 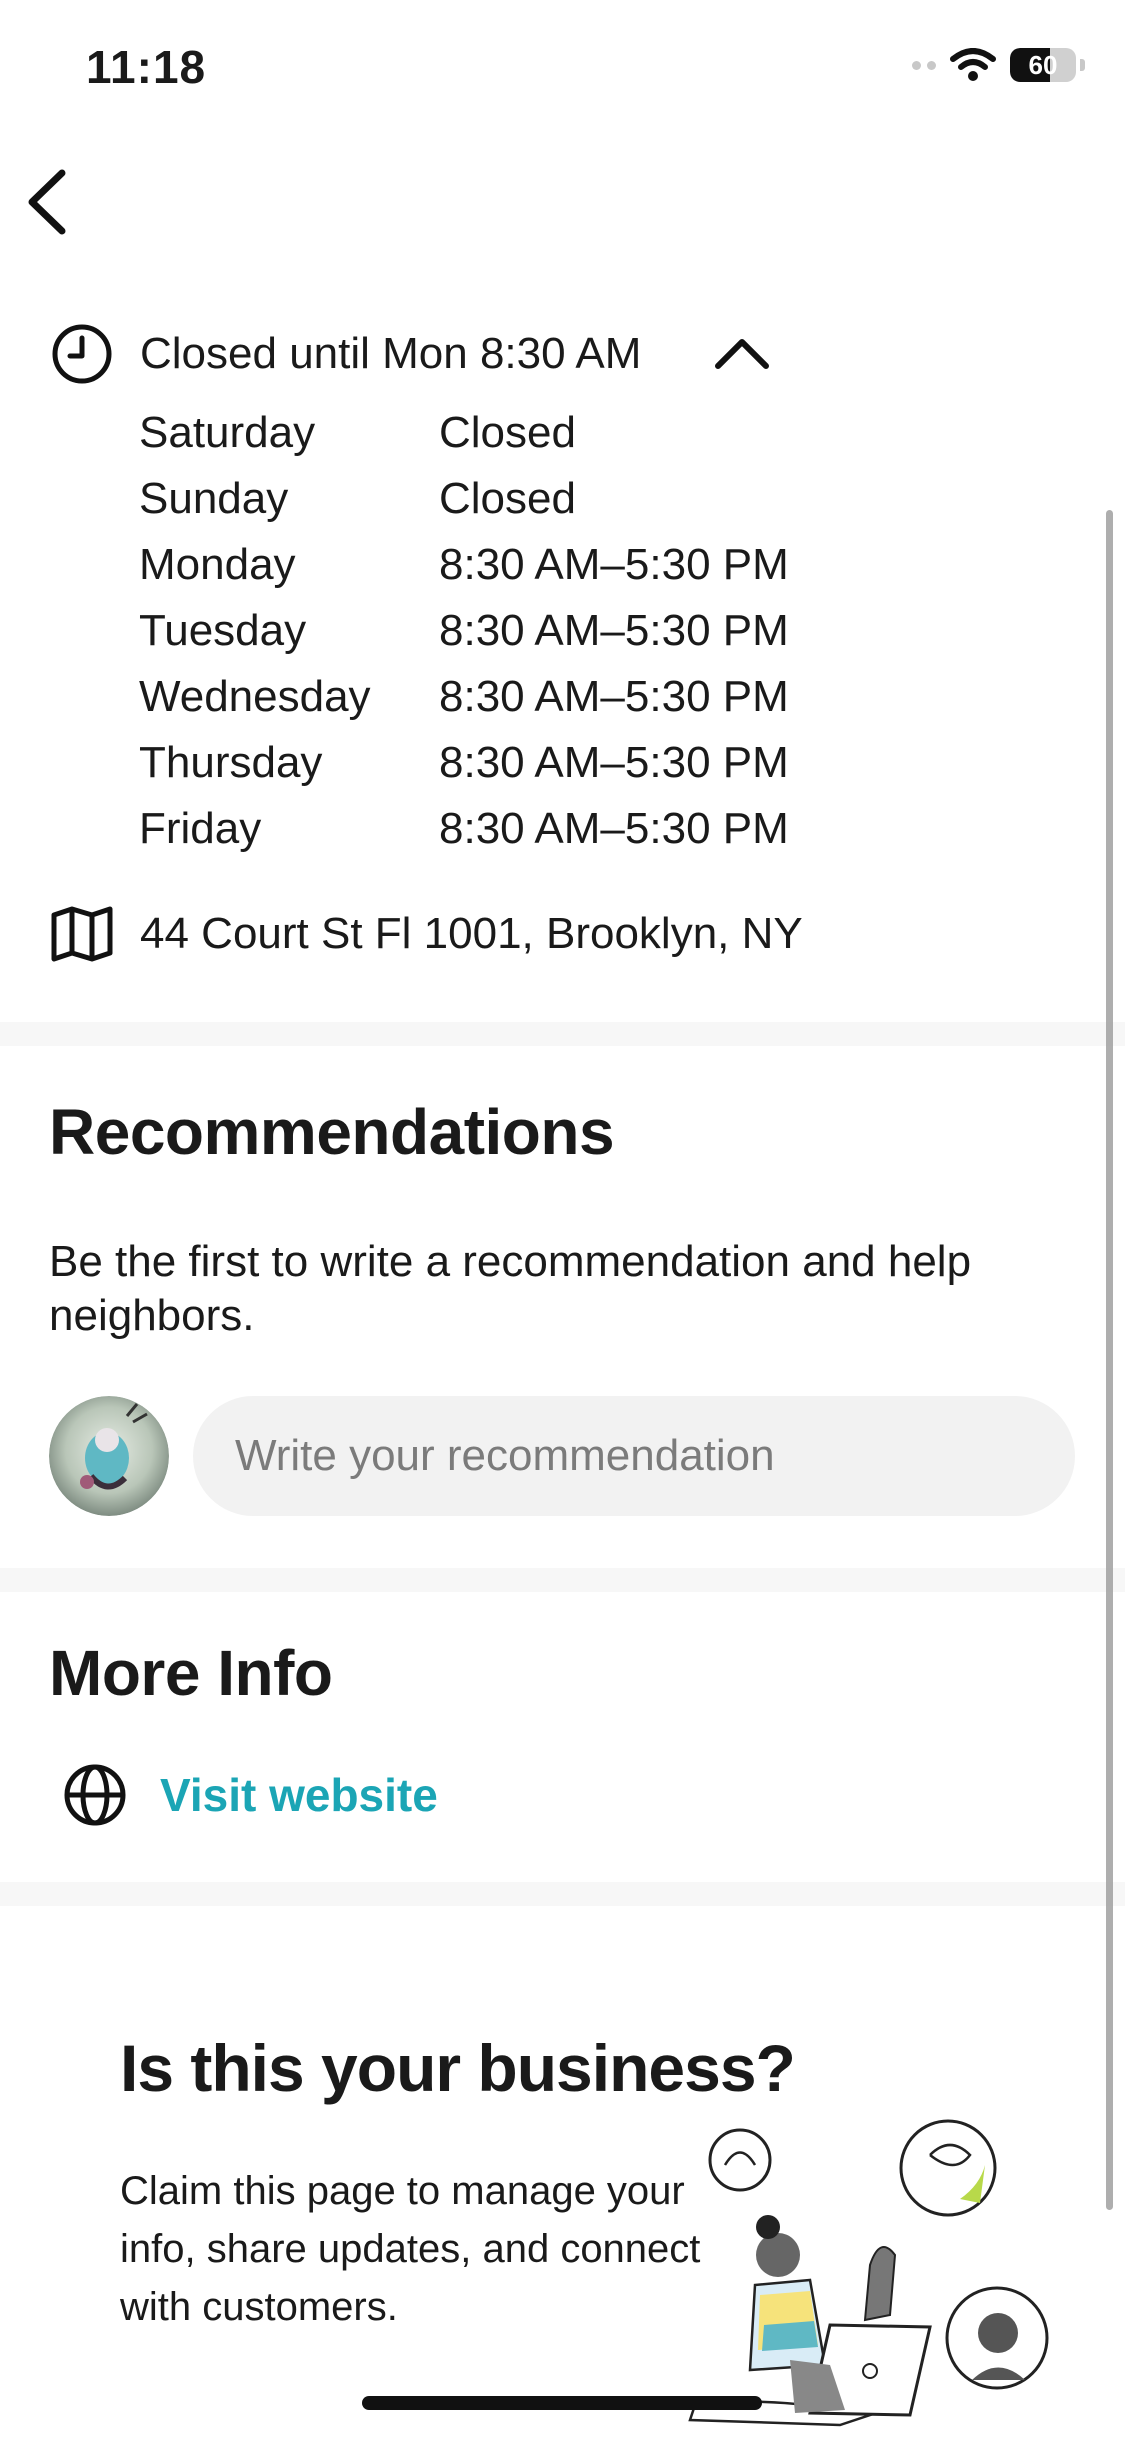 I want to click on visit-website-link: Visit website, so click(x=250, y=1795).